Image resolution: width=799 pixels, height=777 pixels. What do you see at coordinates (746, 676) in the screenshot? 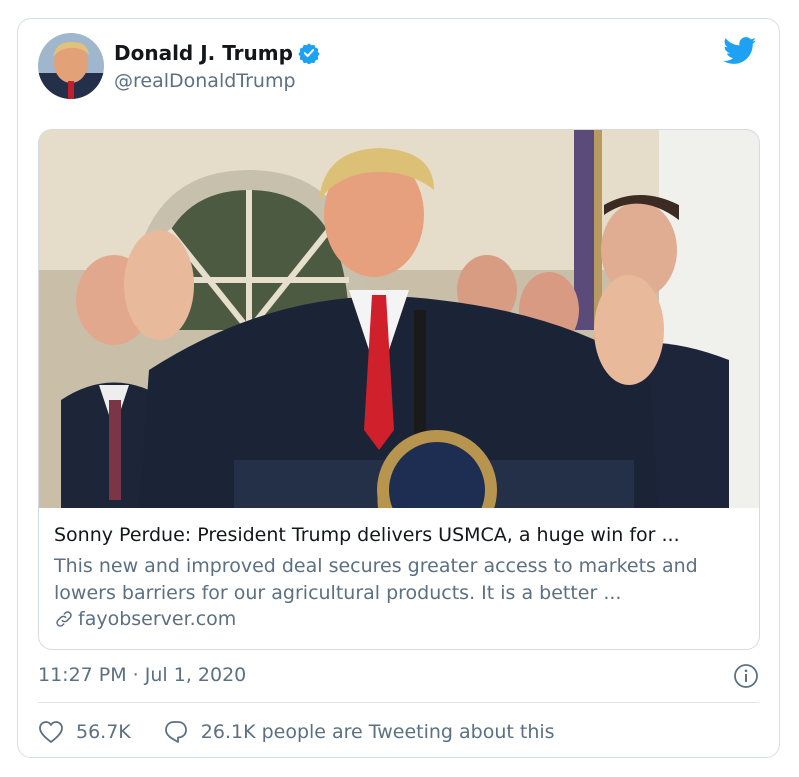
I see `info-icon` at bounding box center [746, 676].